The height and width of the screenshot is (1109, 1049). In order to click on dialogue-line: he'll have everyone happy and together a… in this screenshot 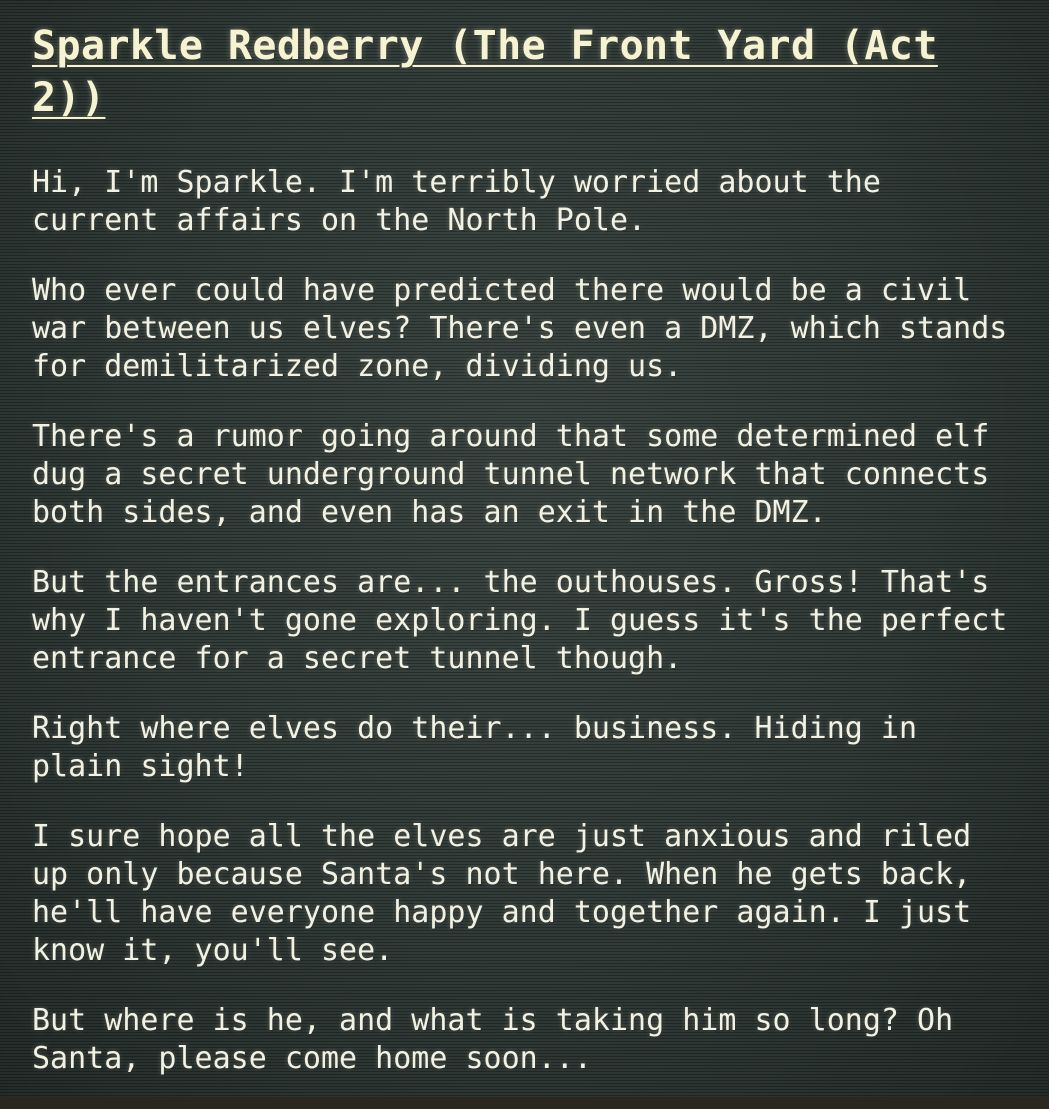, I will do `click(502, 912)`.